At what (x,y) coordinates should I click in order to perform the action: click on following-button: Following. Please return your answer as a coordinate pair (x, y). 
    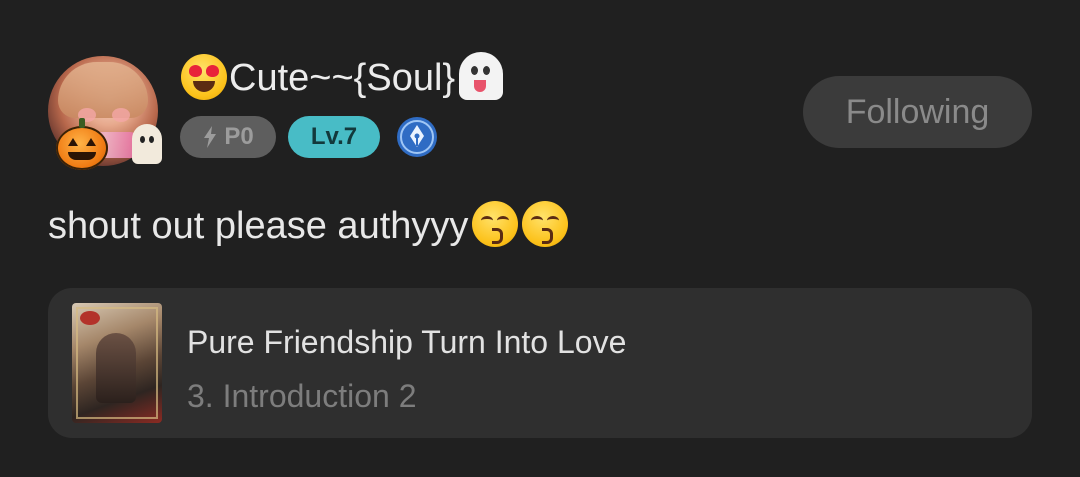
    Looking at the image, I should click on (917, 112).